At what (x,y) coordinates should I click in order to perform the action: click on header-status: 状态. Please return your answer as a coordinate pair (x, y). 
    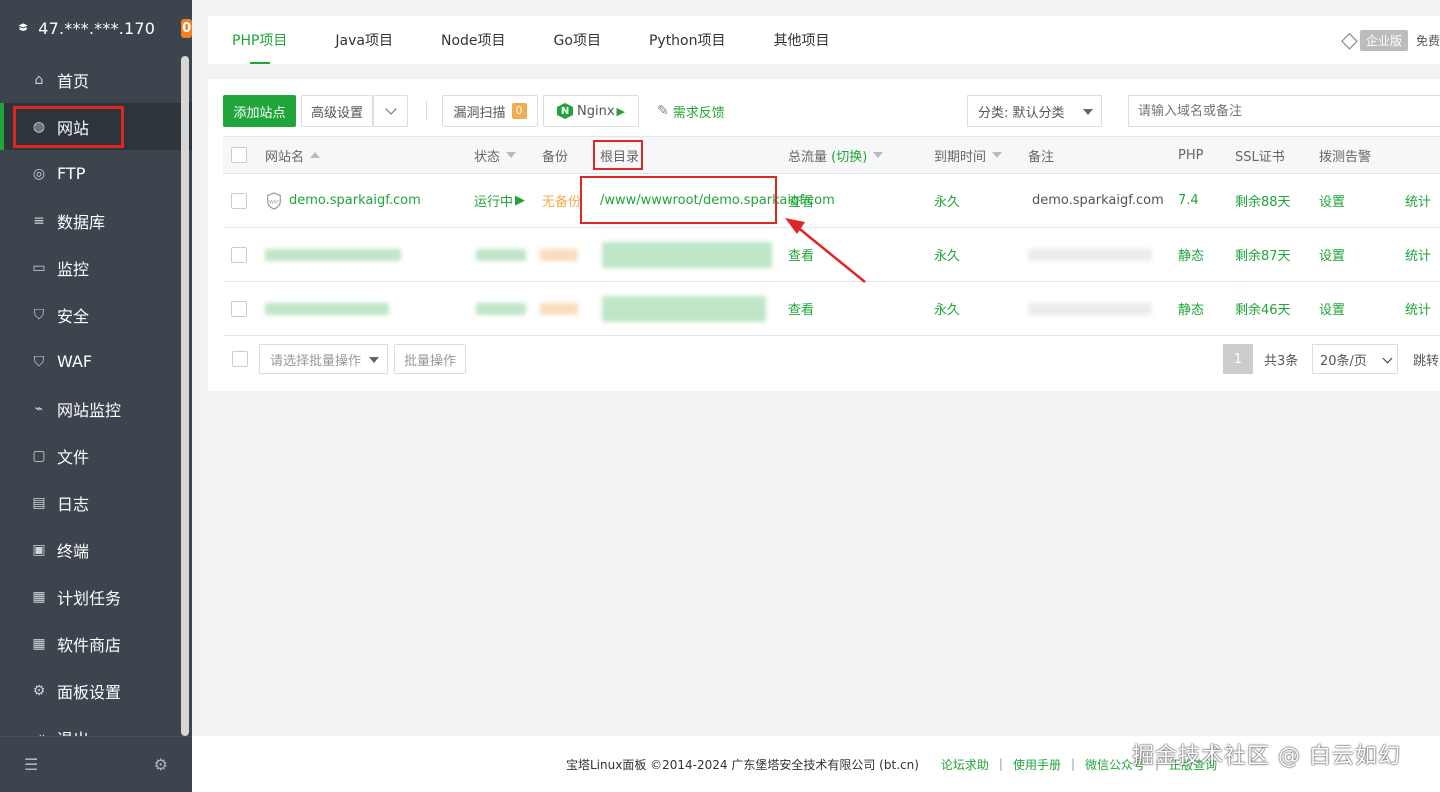
    Looking at the image, I should click on (495, 155).